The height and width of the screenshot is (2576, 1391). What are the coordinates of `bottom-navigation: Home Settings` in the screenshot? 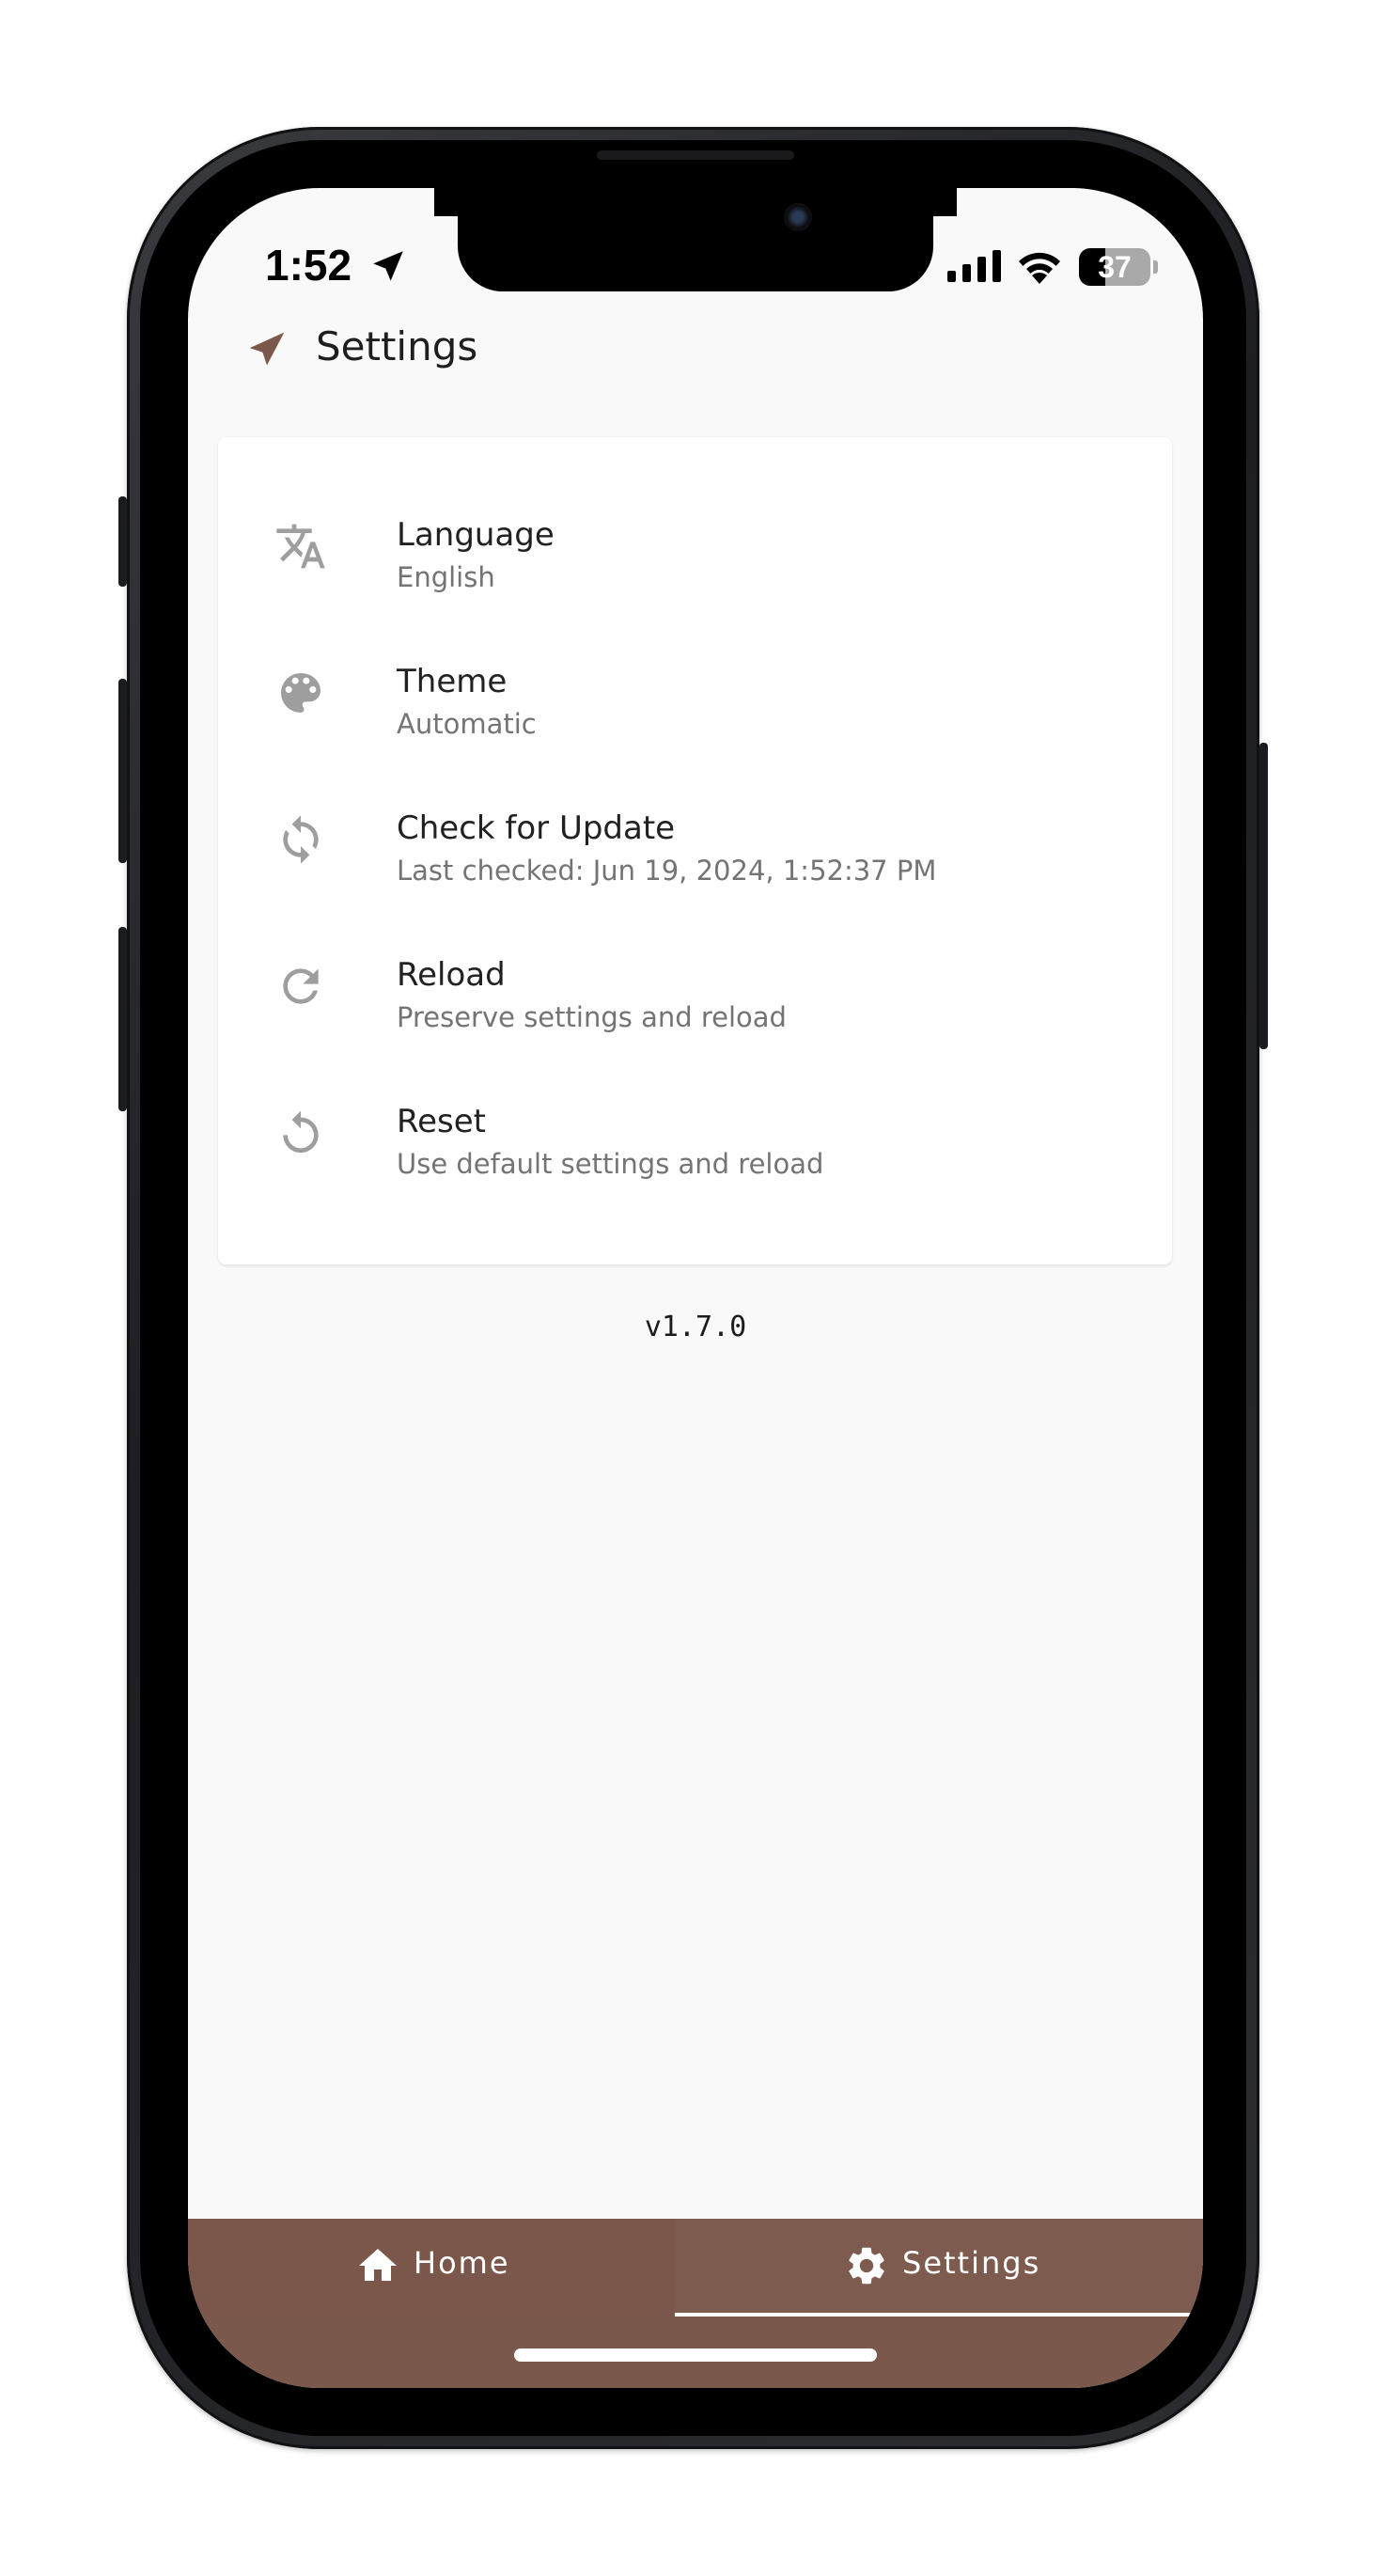 It's located at (696, 2303).